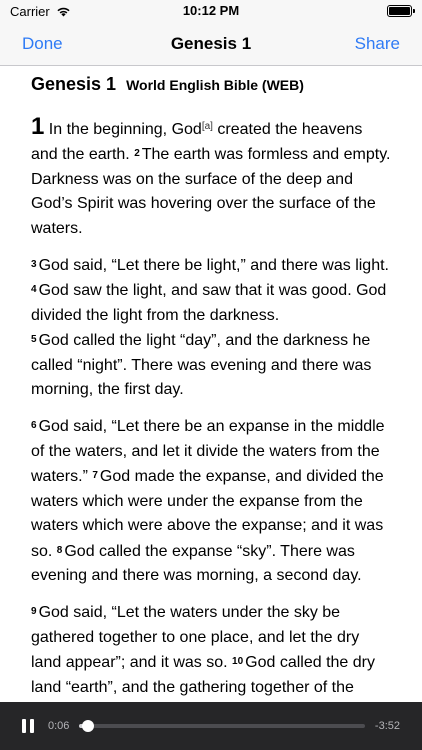  I want to click on verse-number: 8, so click(59, 550).